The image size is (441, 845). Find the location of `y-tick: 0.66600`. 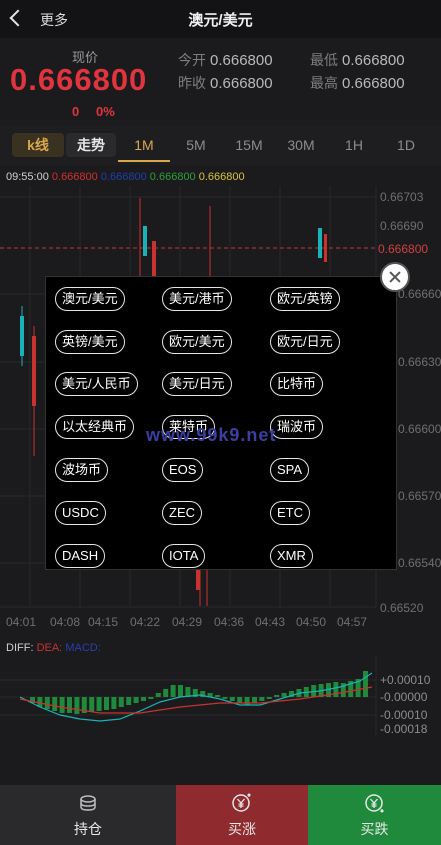

y-tick: 0.66600 is located at coordinates (419, 429).